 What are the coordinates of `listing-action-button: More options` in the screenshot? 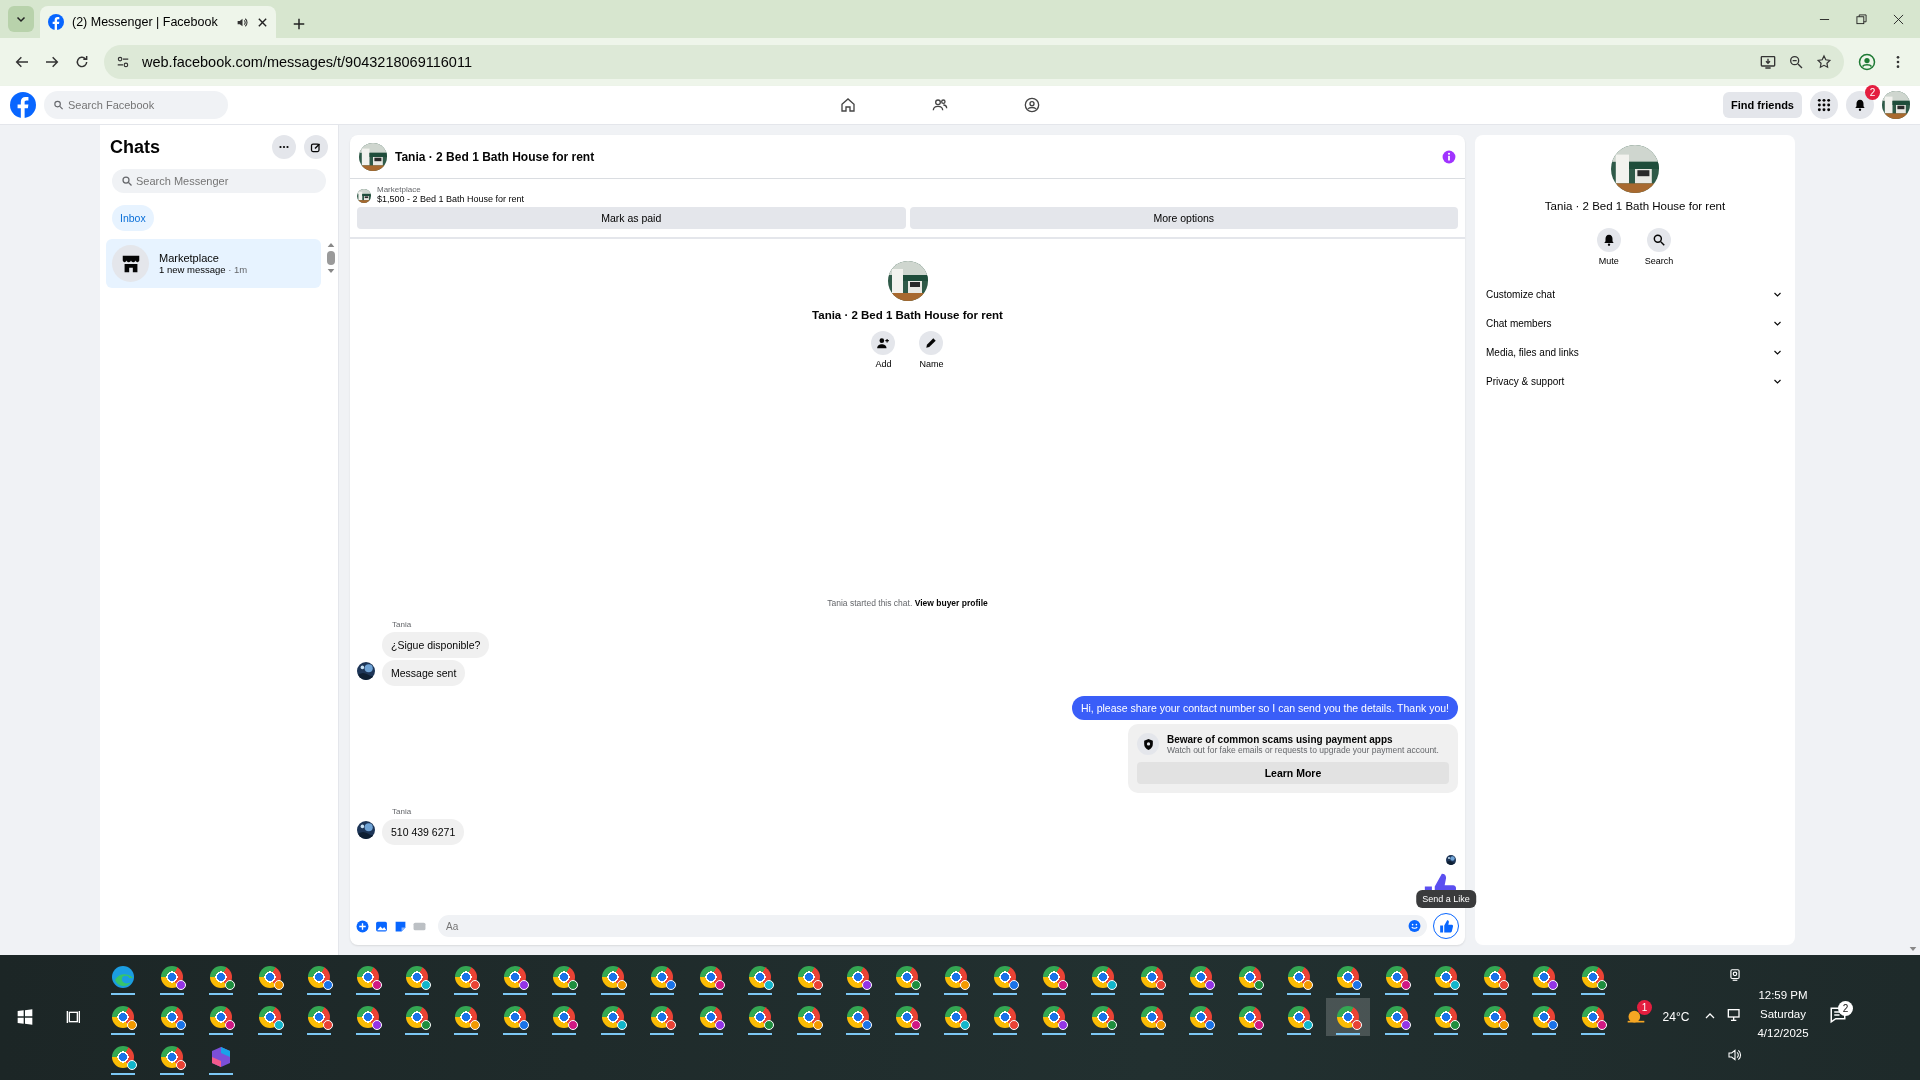 It's located at (1183, 218).